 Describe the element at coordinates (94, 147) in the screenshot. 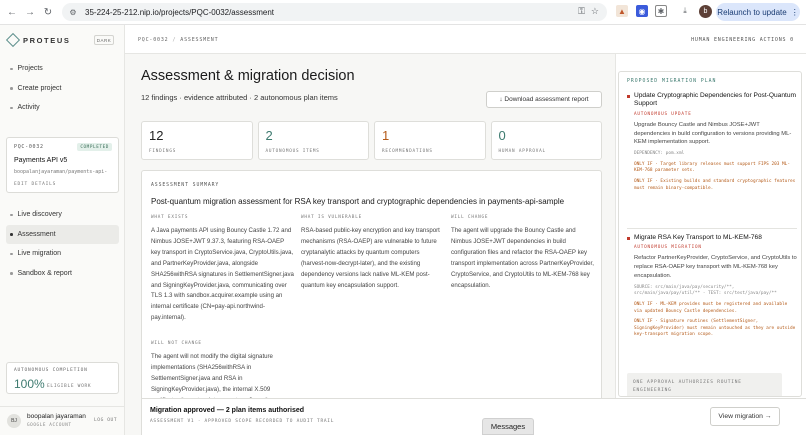

I see `status-badge: COMPLETED` at that location.